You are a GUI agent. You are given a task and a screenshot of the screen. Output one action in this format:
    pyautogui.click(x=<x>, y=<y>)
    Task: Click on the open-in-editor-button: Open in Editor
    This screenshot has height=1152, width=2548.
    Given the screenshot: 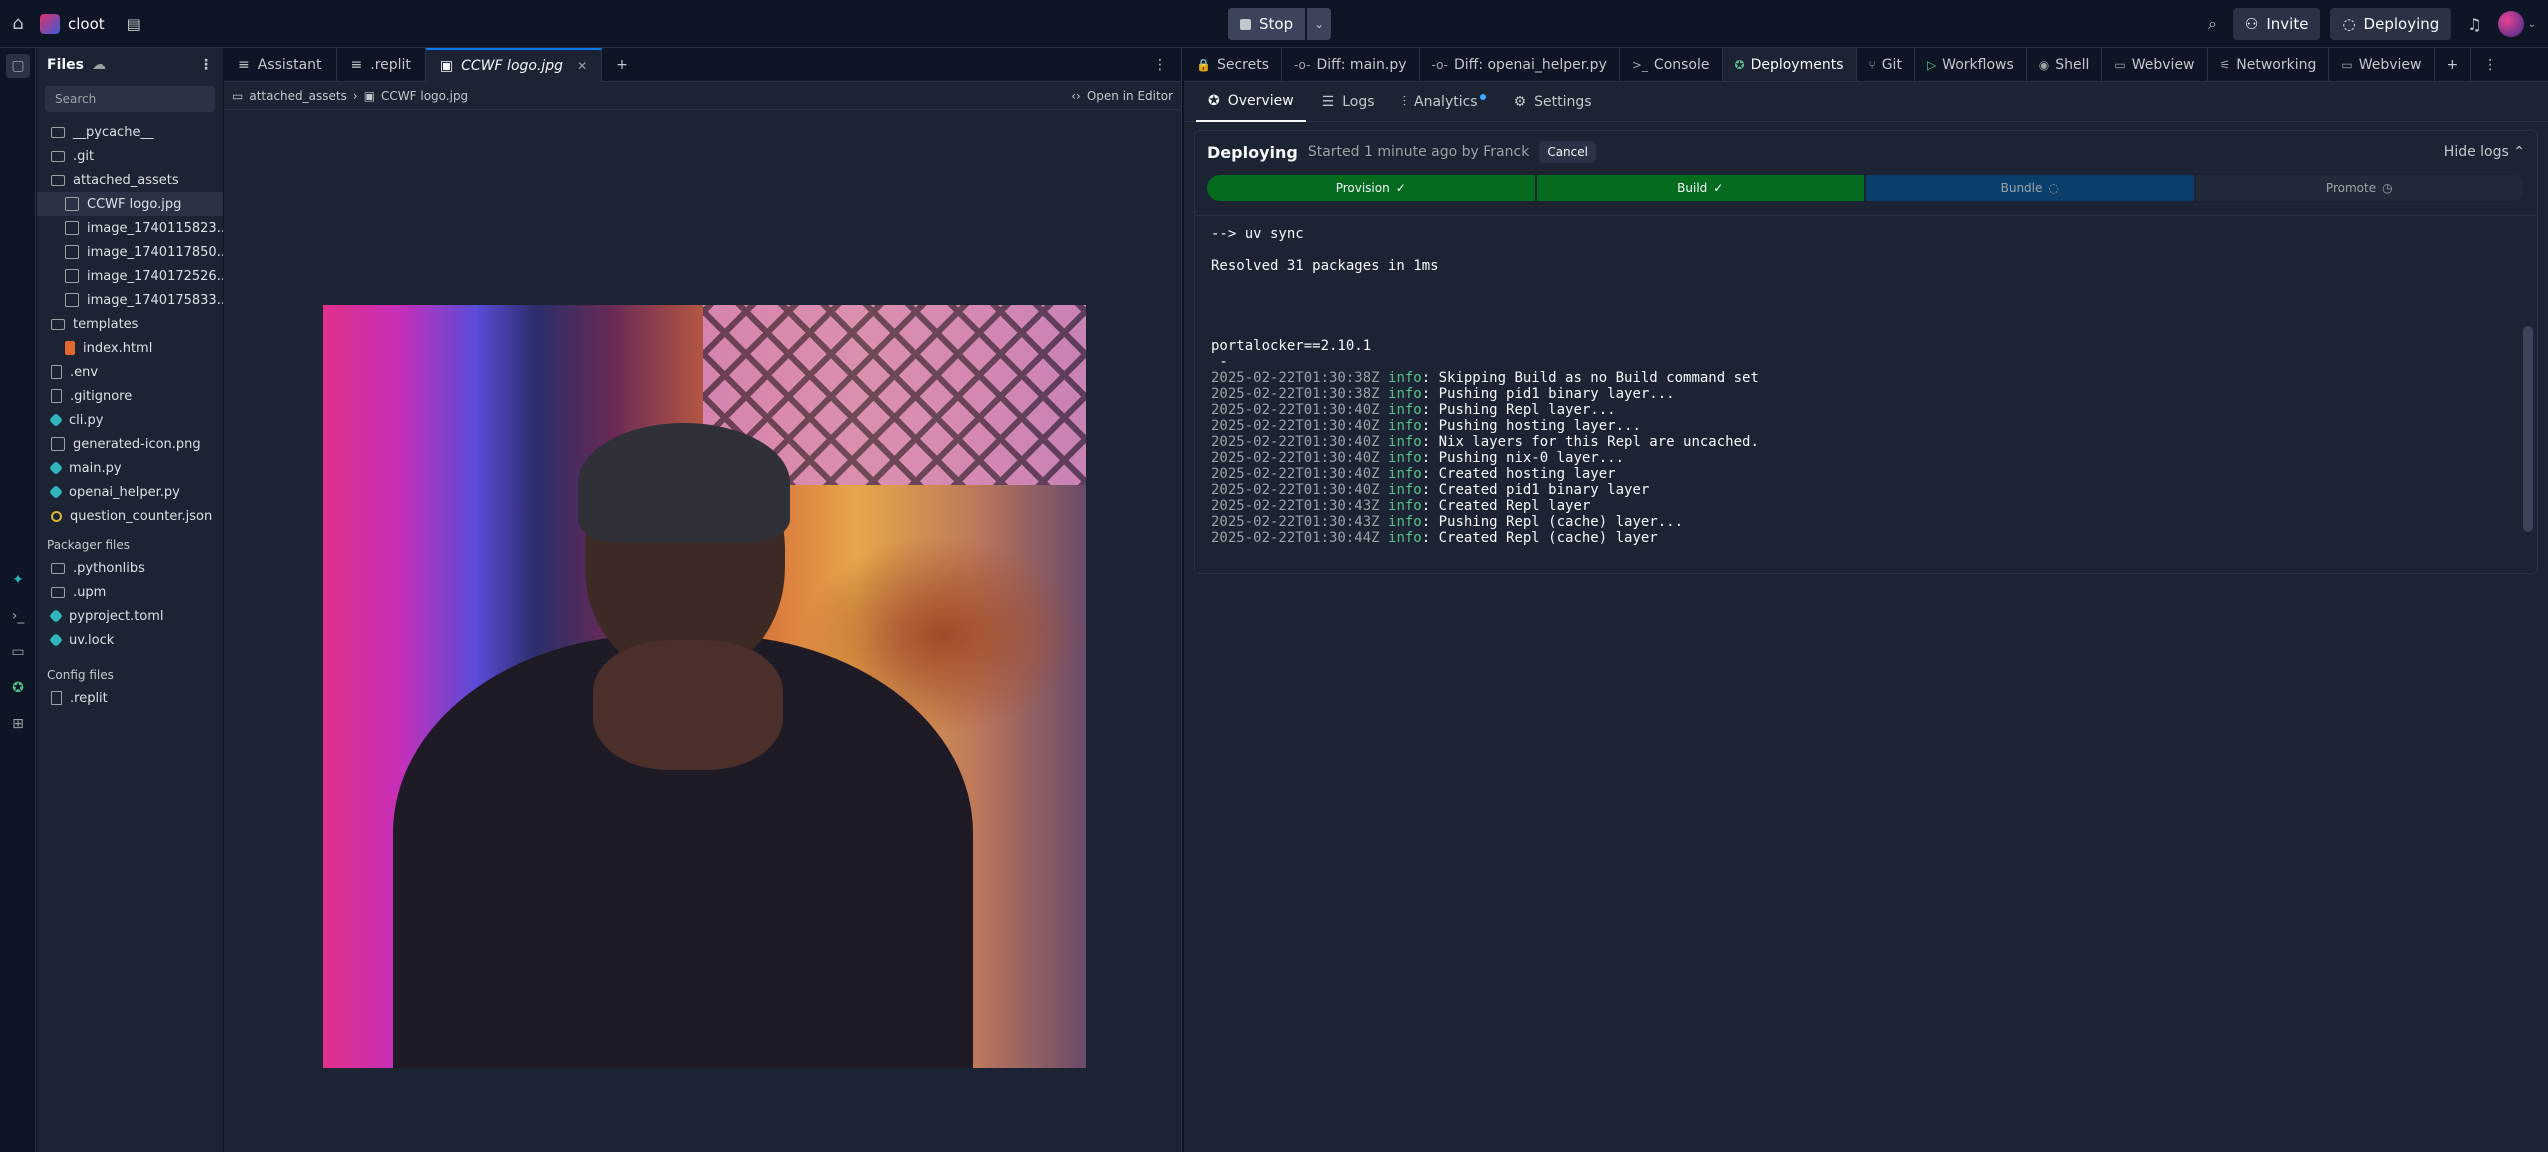 What is the action you would take?
    pyautogui.click(x=1130, y=96)
    